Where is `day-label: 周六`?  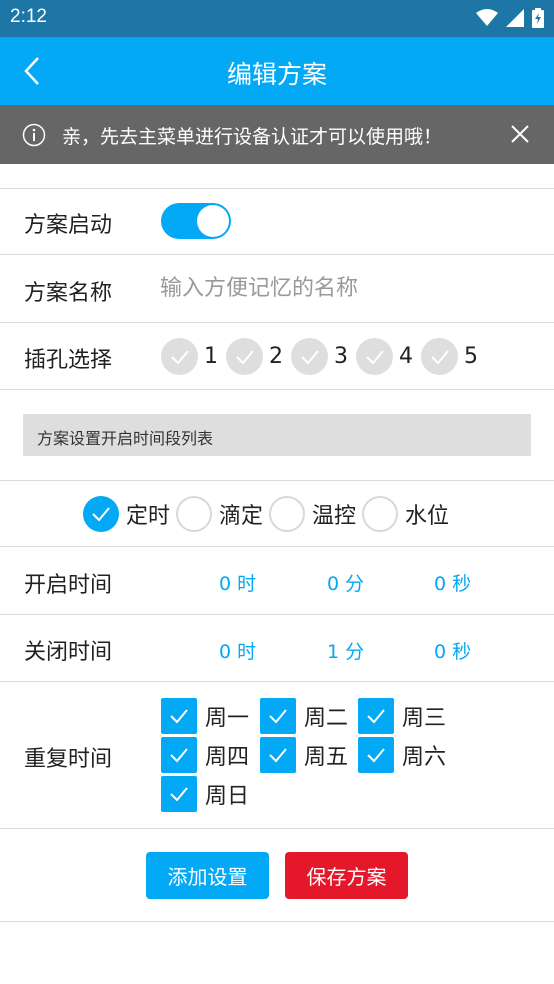
day-label: 周六 is located at coordinates (424, 757).